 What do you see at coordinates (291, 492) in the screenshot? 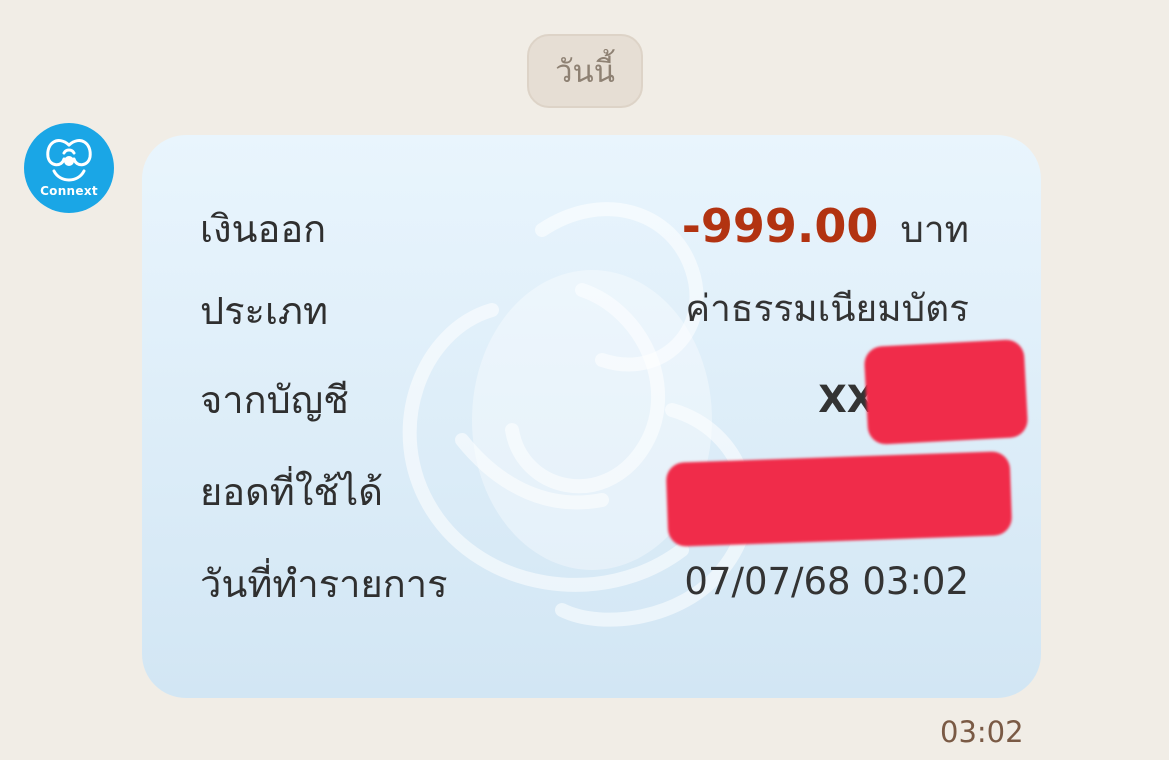
I see `label-available-balance: ยอดที่ใช้ได้` at bounding box center [291, 492].